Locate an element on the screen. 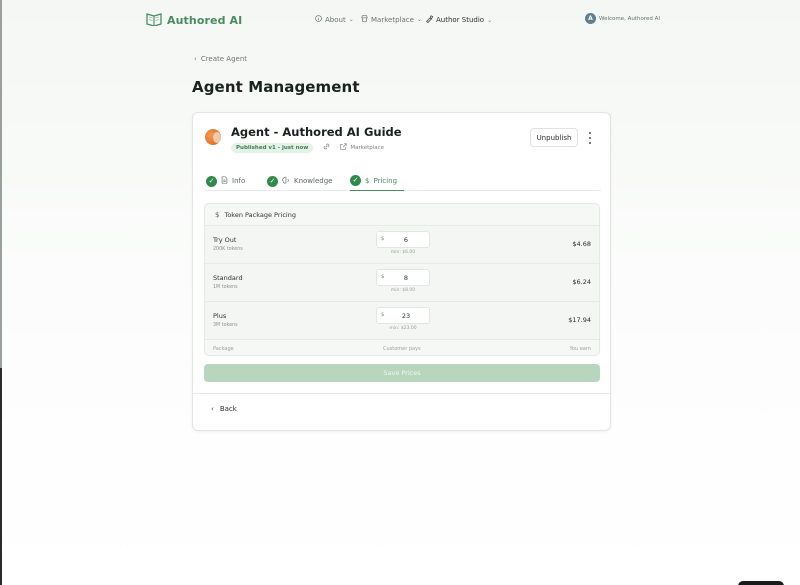 This screenshot has width=800, height=585. store-icon is located at coordinates (364, 19).